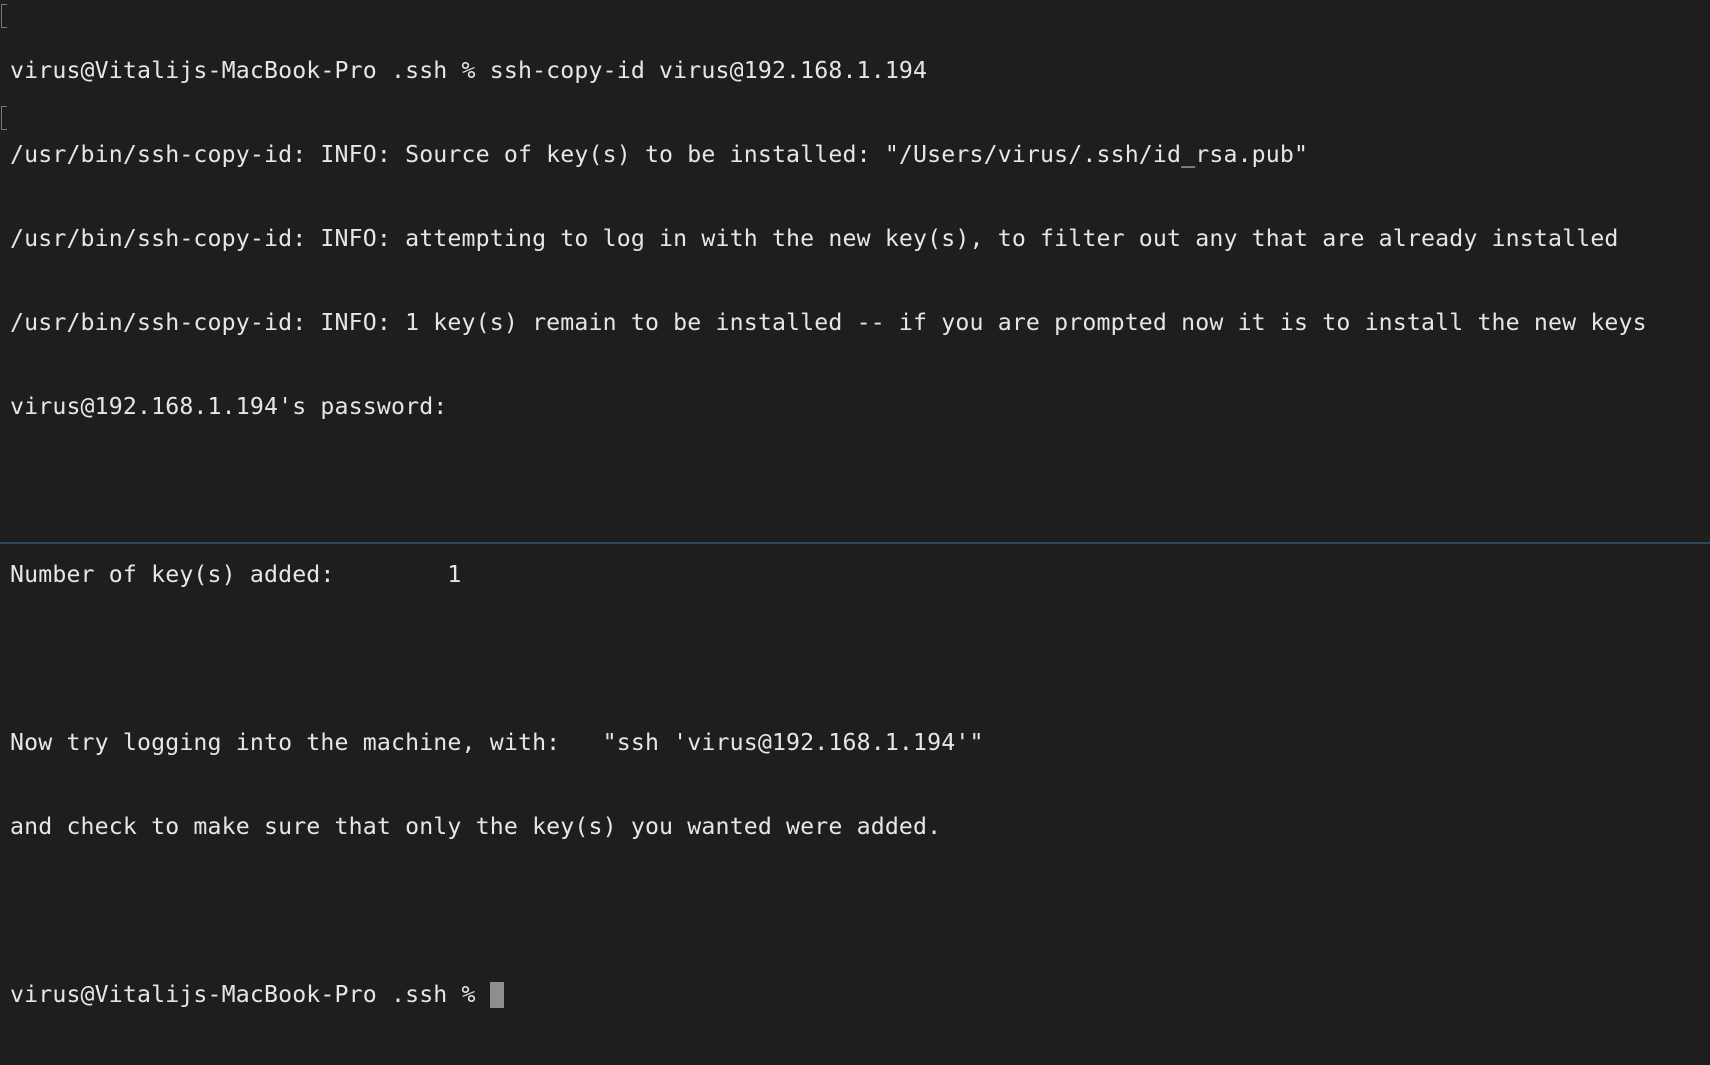  What do you see at coordinates (496, 995) in the screenshot?
I see `text-cursor` at bounding box center [496, 995].